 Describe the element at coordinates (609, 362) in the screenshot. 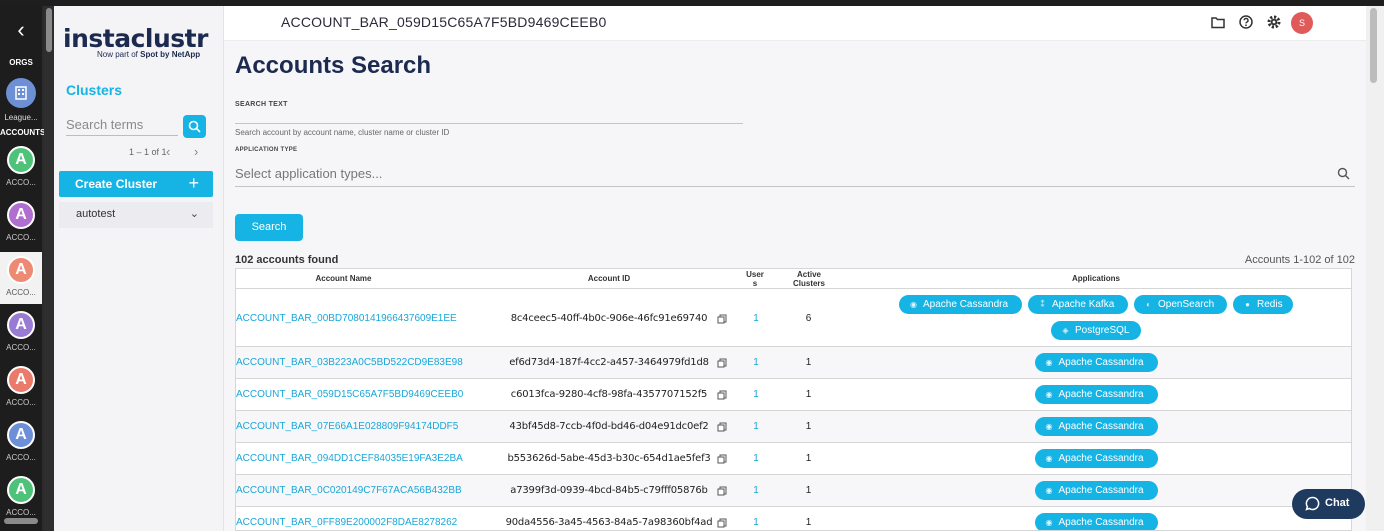

I see `account-id: ef6d73d4-187f-4cc2-a457-3464979fd1d8` at that location.